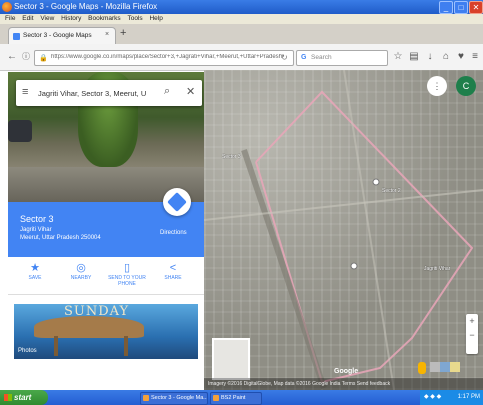 This screenshot has height=405, width=483. I want to click on zoom-out-button: −, so click(472, 335).